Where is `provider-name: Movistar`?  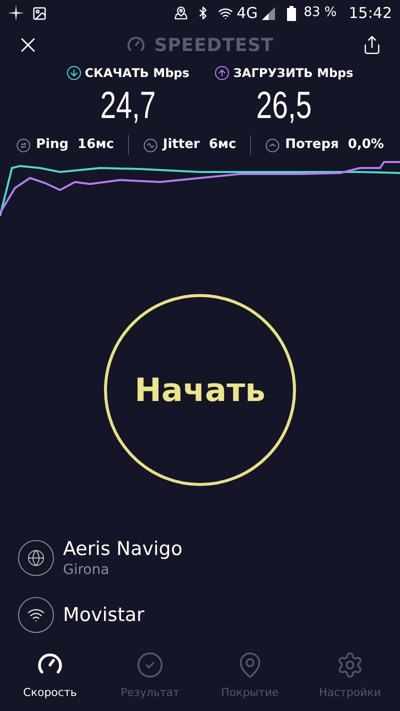 provider-name: Movistar is located at coordinates (103, 615).